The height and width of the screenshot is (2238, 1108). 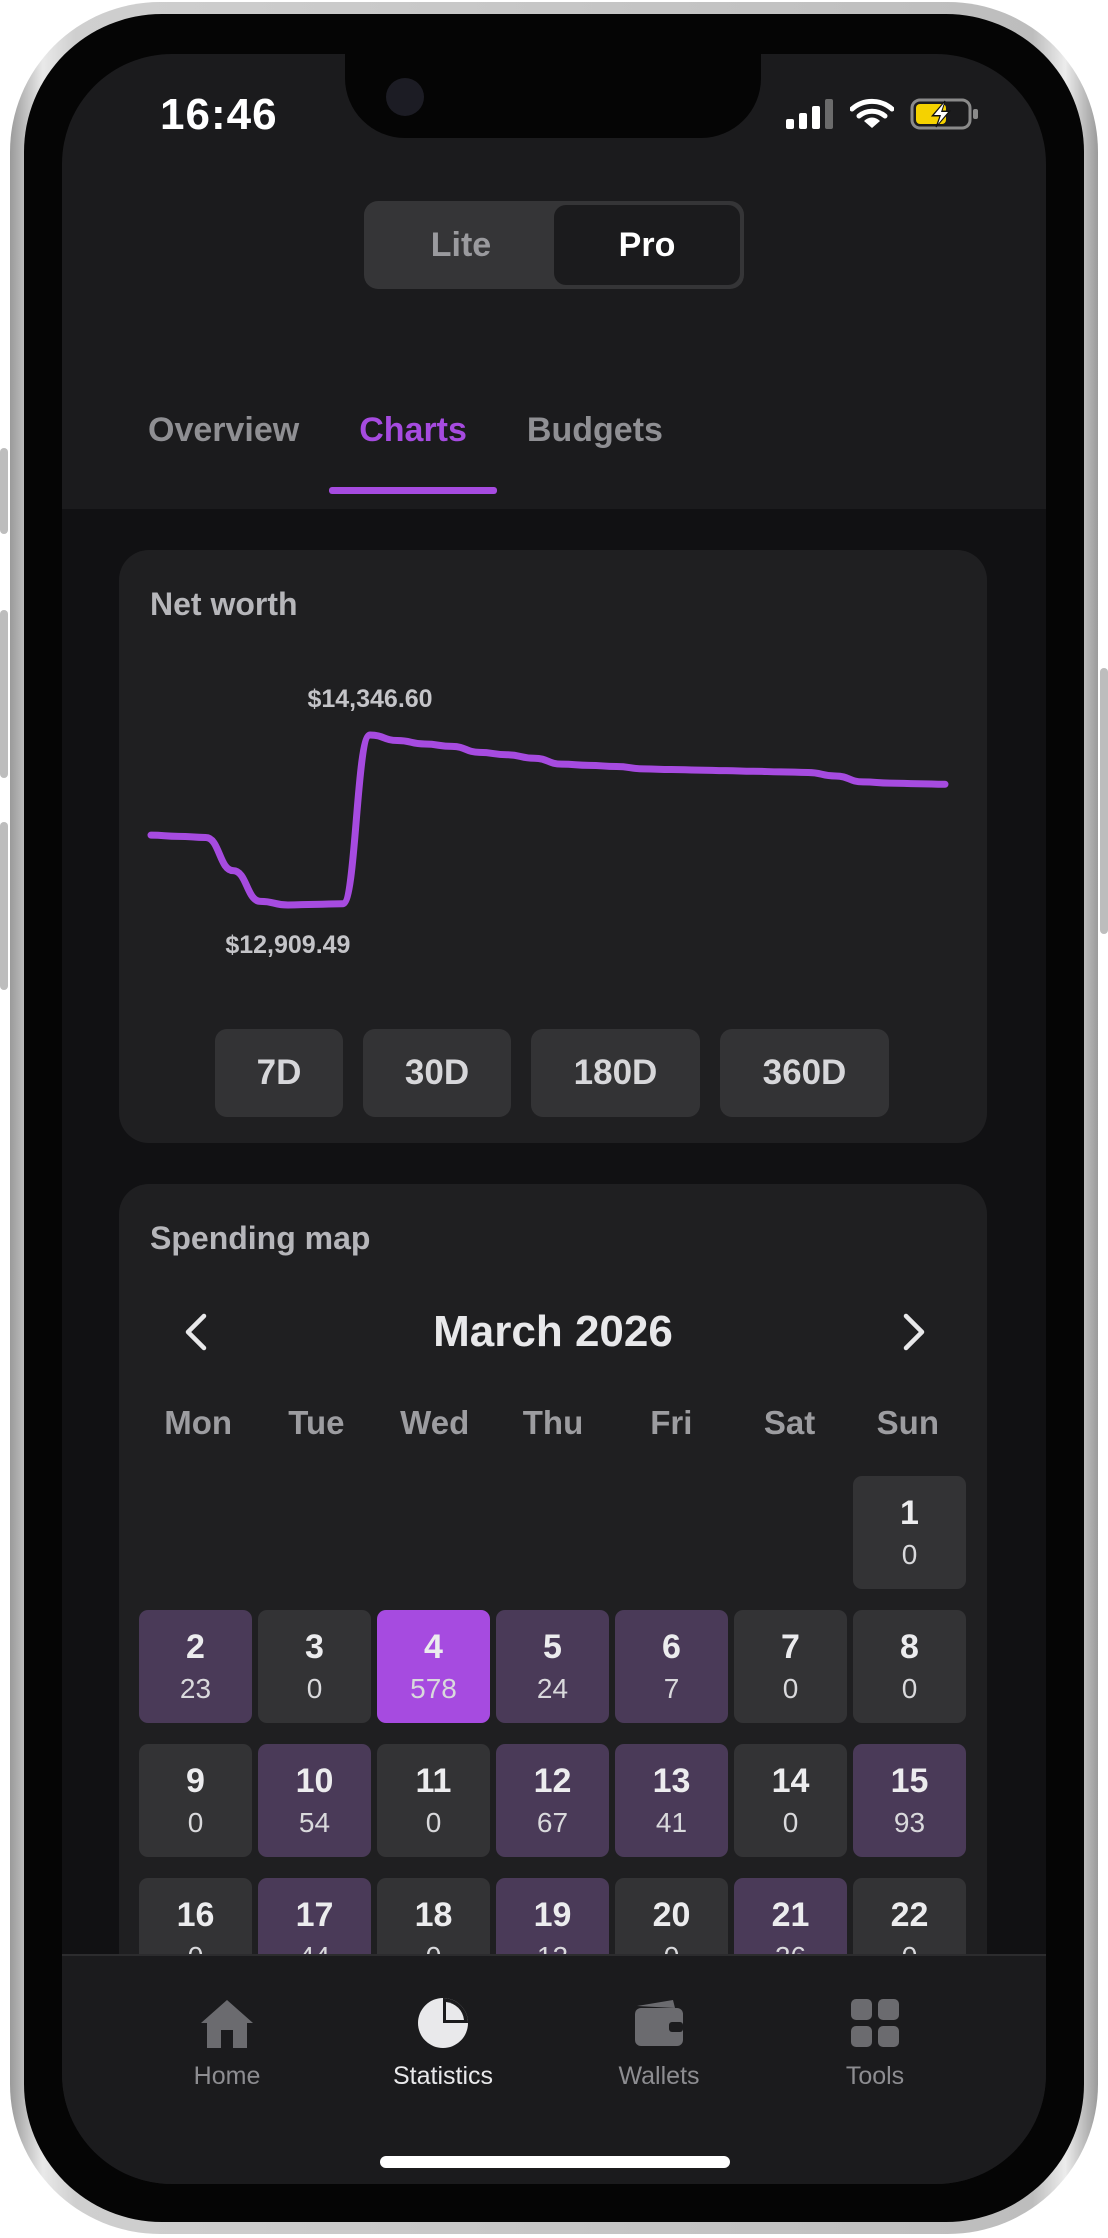 What do you see at coordinates (789, 1422) in the screenshot?
I see `weekday-label: Sat` at bounding box center [789, 1422].